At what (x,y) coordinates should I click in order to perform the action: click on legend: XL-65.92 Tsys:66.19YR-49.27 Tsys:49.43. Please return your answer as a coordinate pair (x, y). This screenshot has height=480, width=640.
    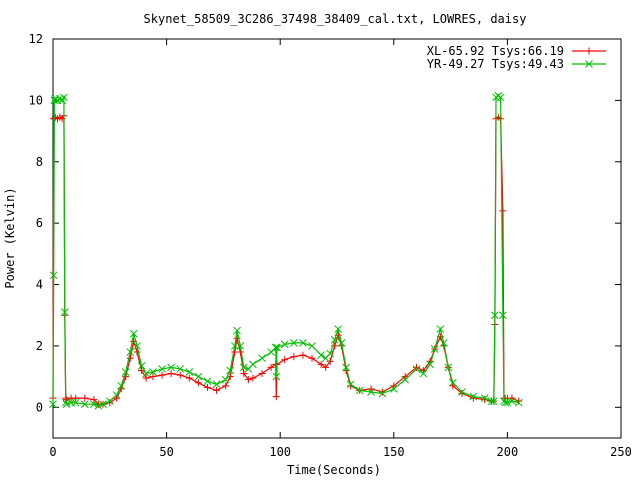
    Looking at the image, I should click on (516, 57).